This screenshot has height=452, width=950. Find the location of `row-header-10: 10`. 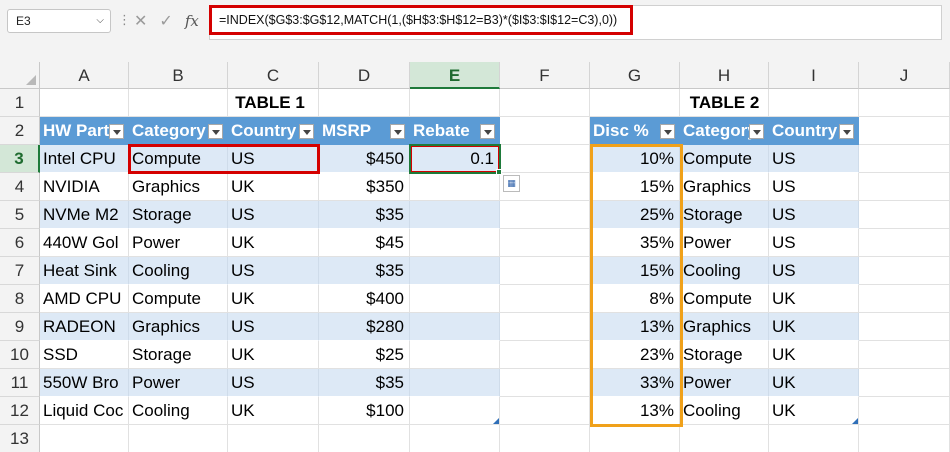

row-header-10: 10 is located at coordinates (20, 355).